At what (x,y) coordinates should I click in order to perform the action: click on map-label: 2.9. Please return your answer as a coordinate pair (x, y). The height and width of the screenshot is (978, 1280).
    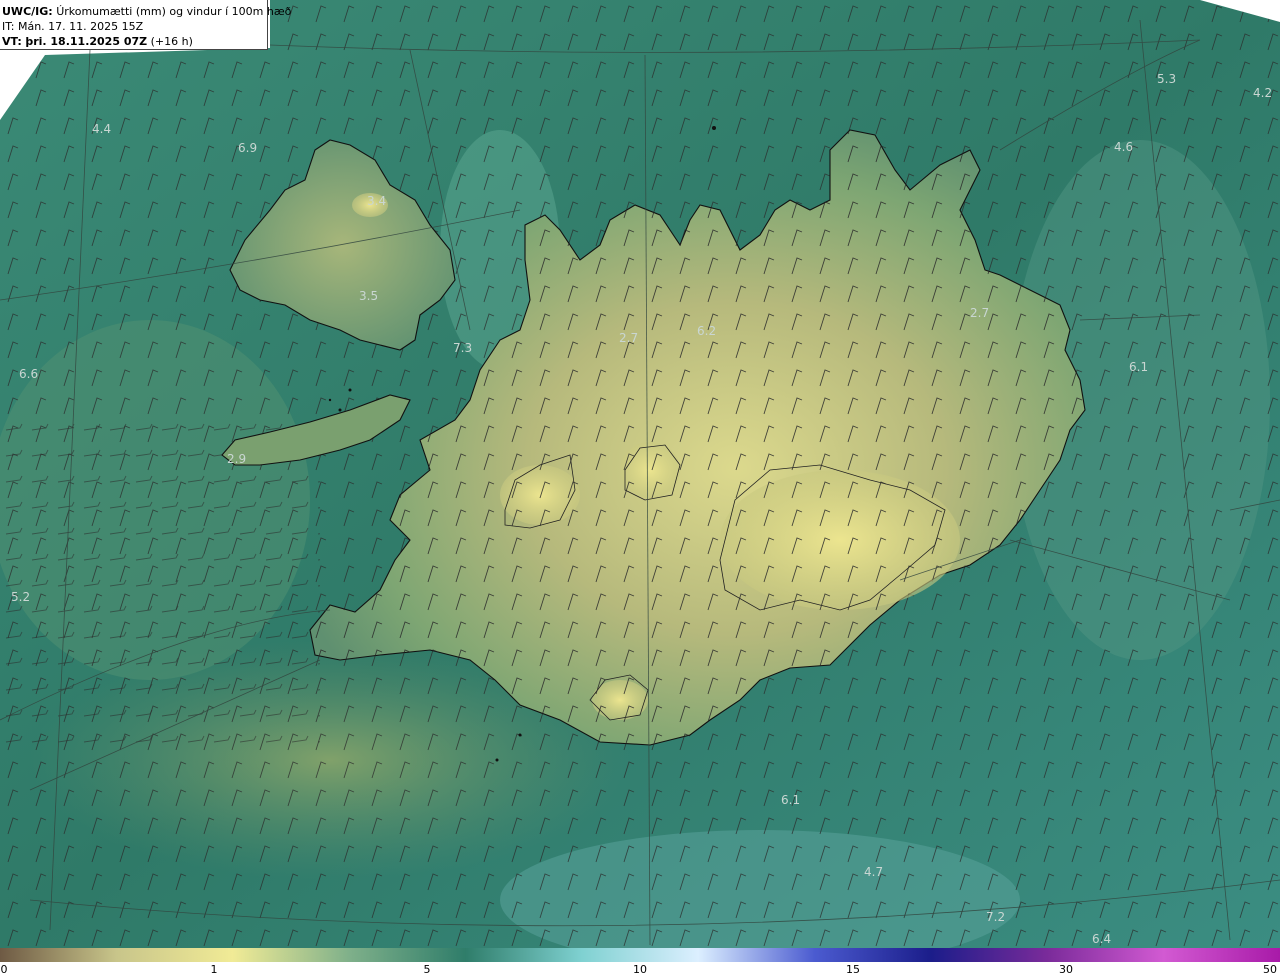
    Looking at the image, I should click on (236, 459).